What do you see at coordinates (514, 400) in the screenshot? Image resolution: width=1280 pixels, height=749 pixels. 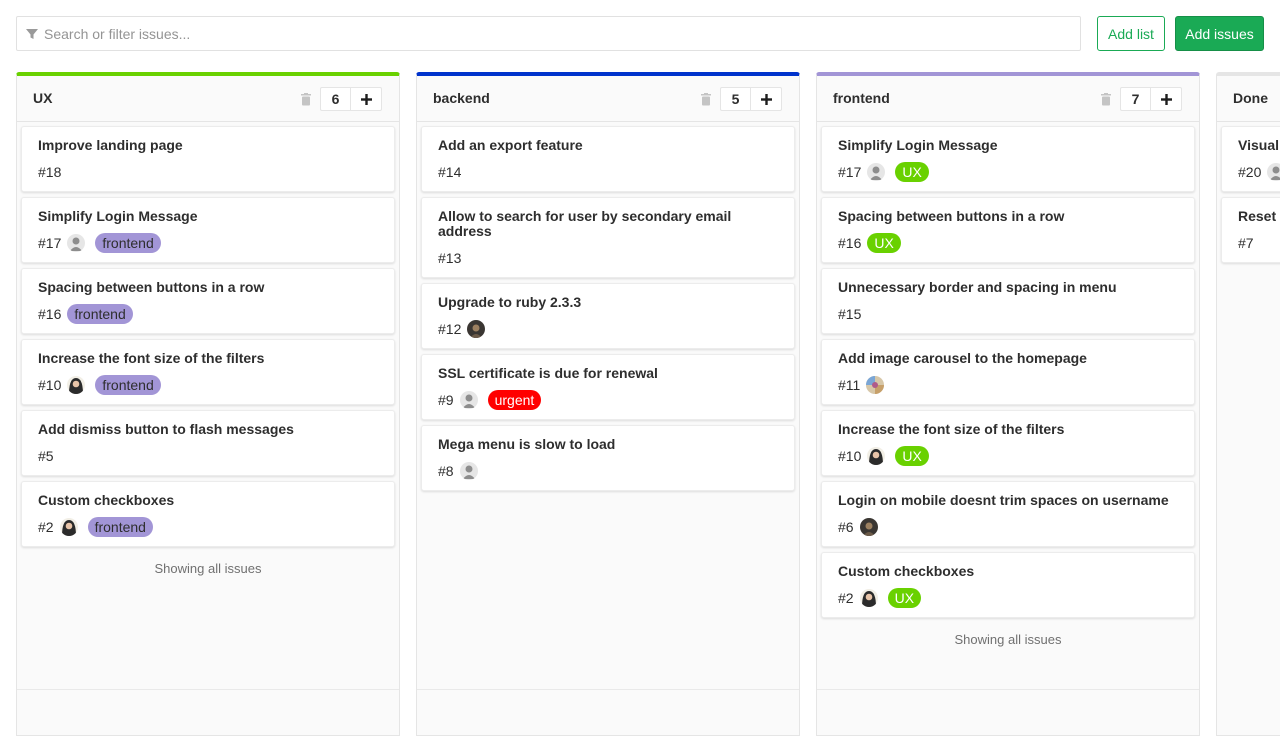 I see `label-urgent: urgent` at bounding box center [514, 400].